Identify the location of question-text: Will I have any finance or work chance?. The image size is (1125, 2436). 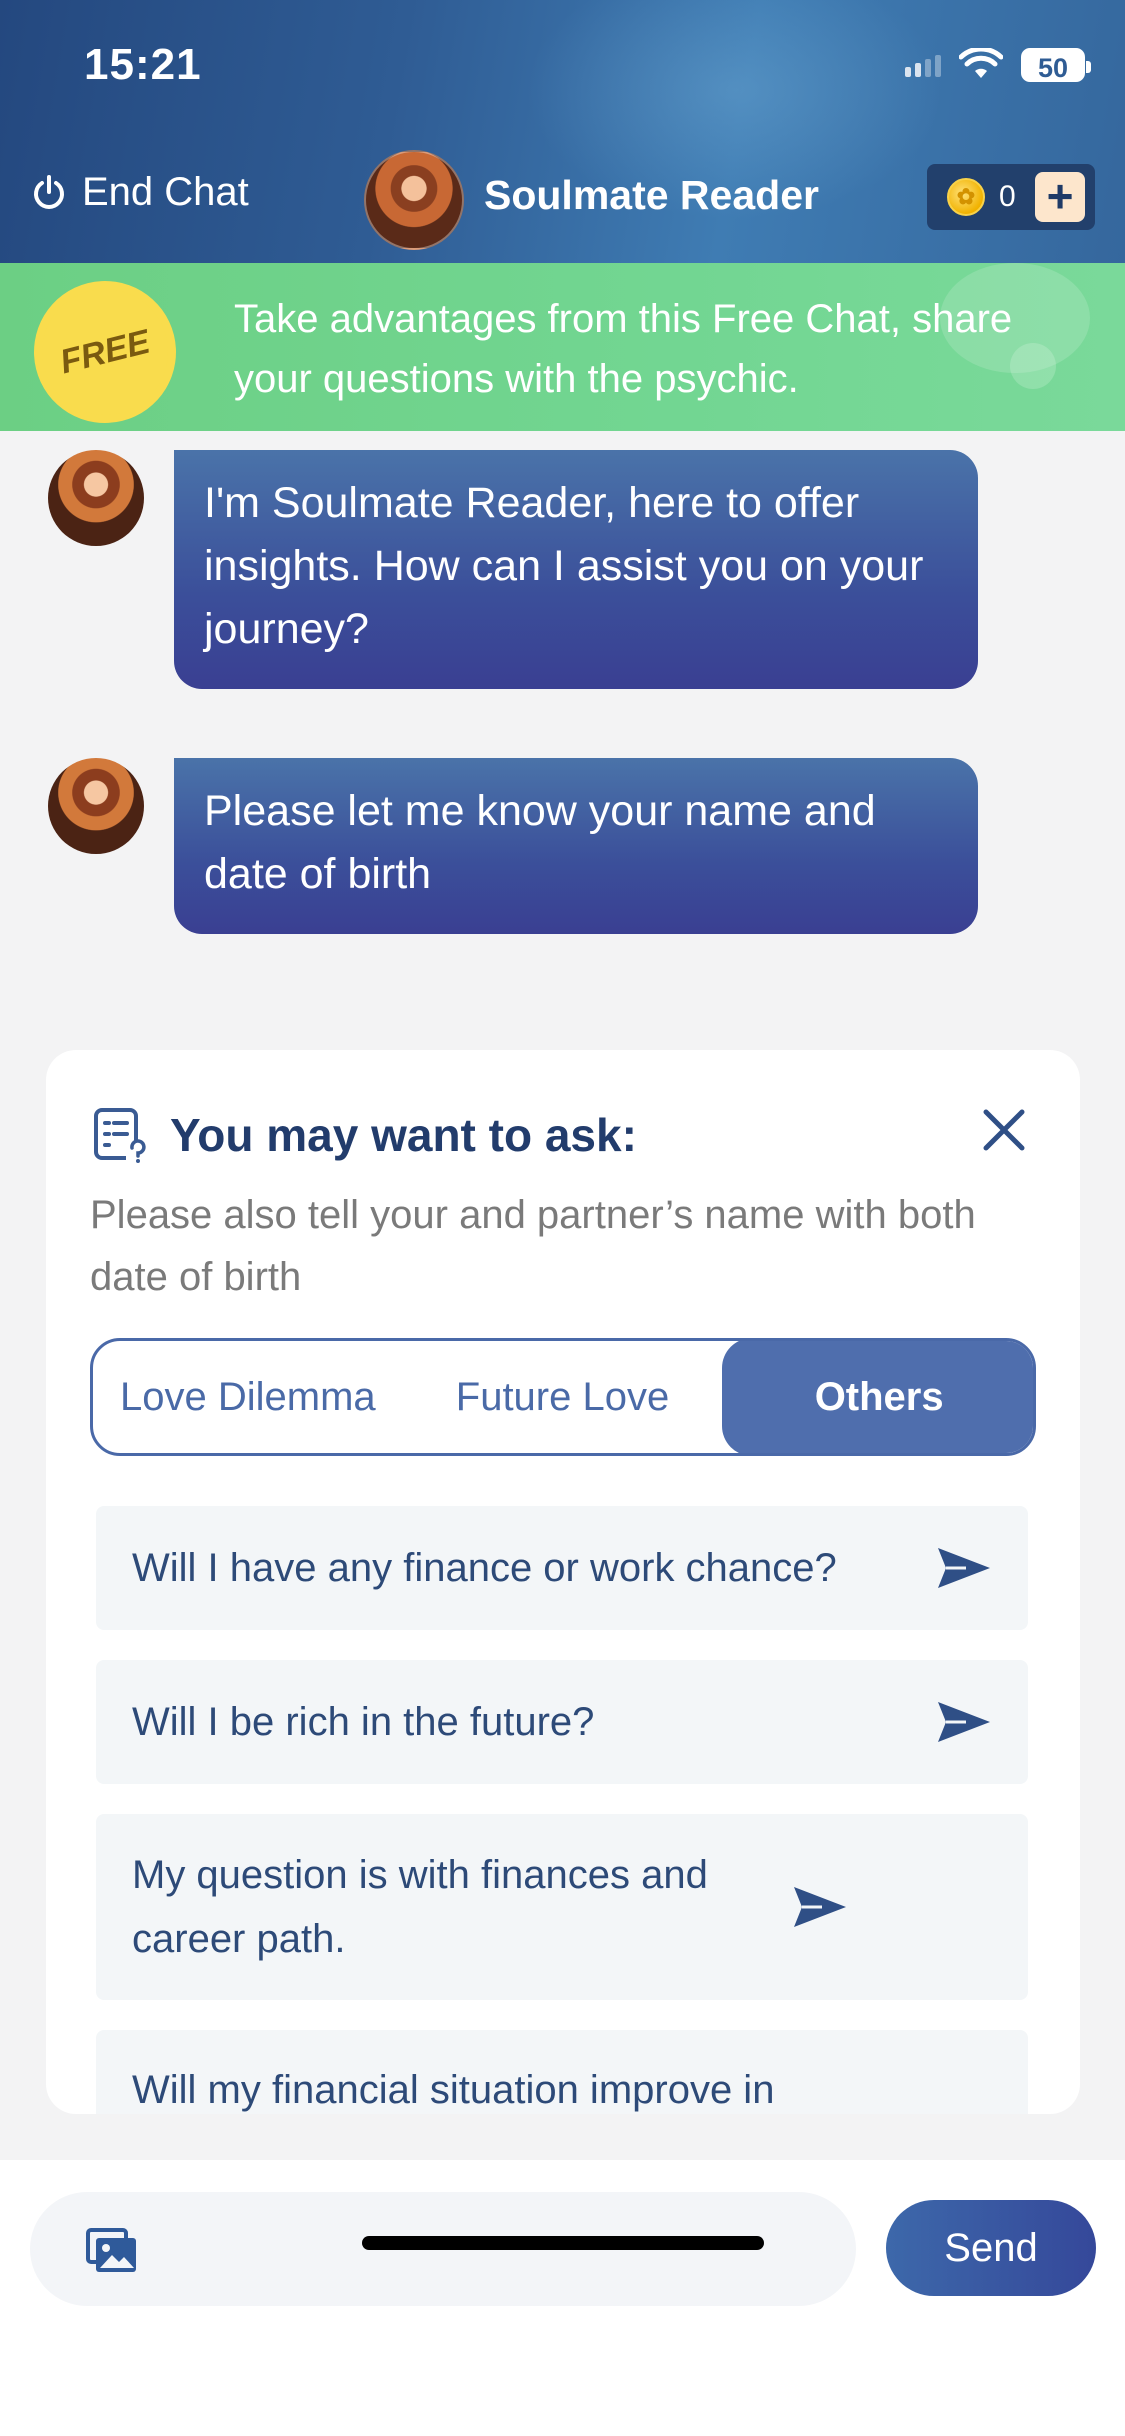
(484, 1568).